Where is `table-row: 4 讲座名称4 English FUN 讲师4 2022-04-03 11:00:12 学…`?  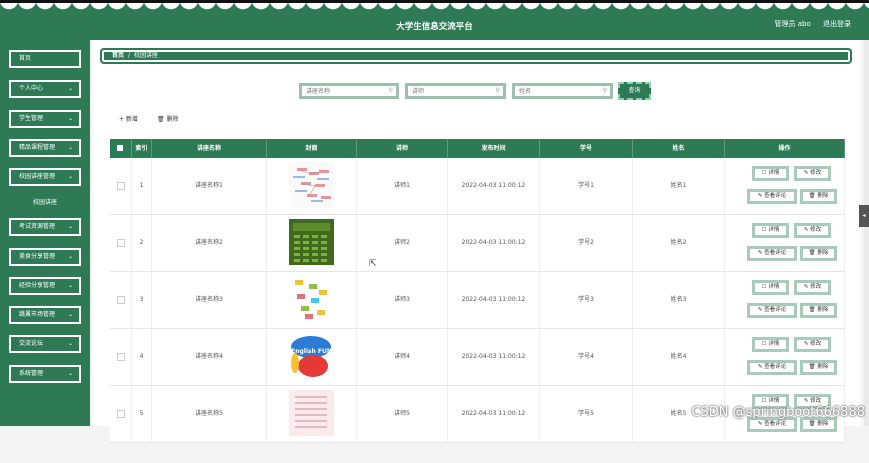 table-row: 4 讲座名称4 English FUN 讲师4 2022-04-03 11:00:12 学… is located at coordinates (477, 357).